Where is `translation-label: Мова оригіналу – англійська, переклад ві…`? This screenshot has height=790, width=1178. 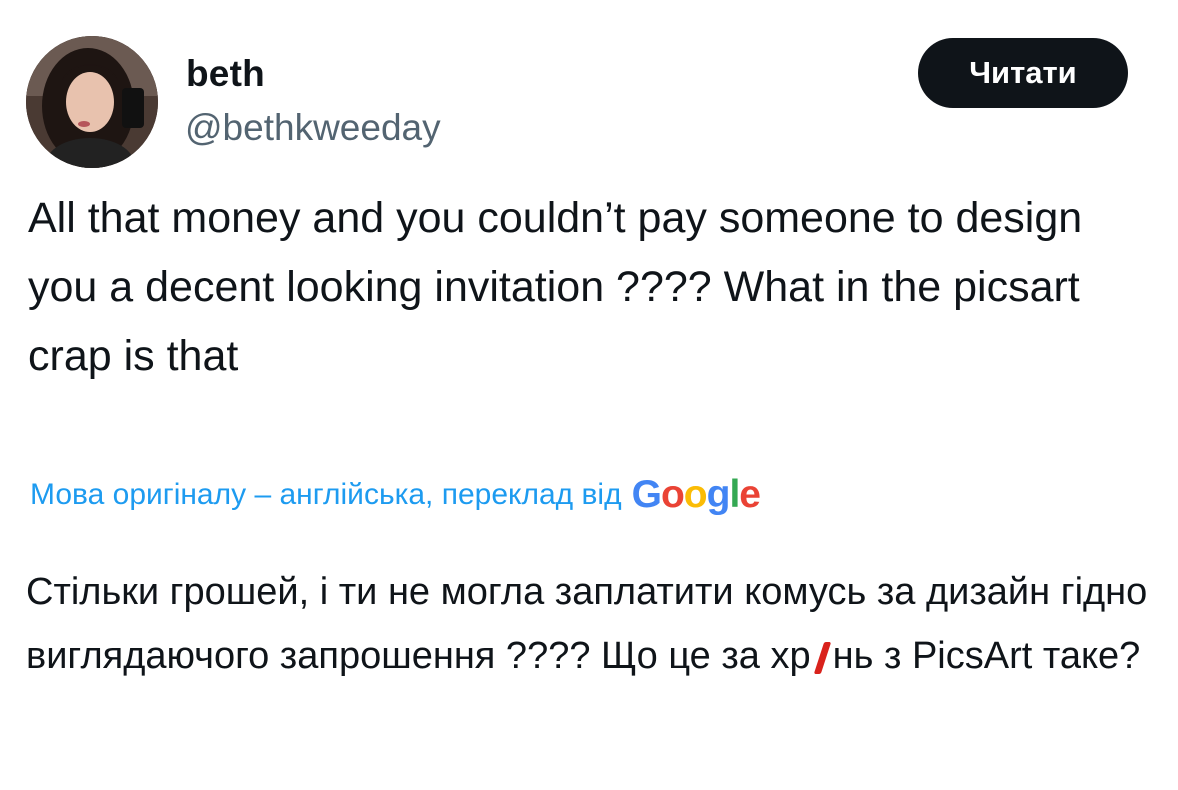
translation-label: Мова оригіналу – англійська, переклад ві… is located at coordinates (326, 494).